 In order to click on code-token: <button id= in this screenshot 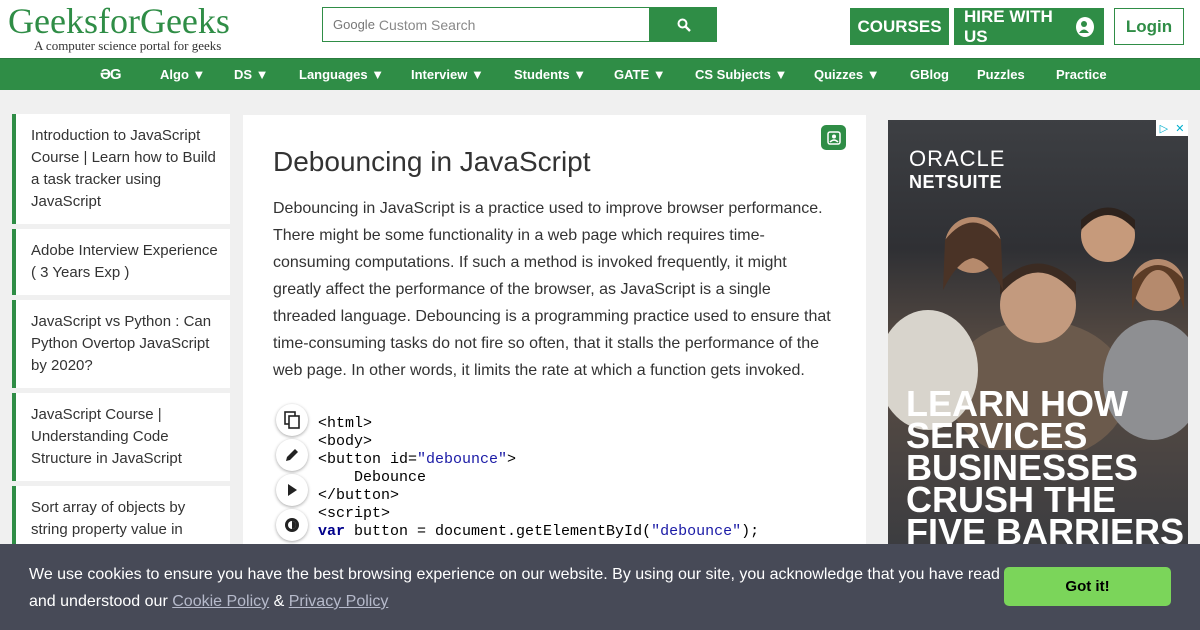, I will do `click(368, 459)`.